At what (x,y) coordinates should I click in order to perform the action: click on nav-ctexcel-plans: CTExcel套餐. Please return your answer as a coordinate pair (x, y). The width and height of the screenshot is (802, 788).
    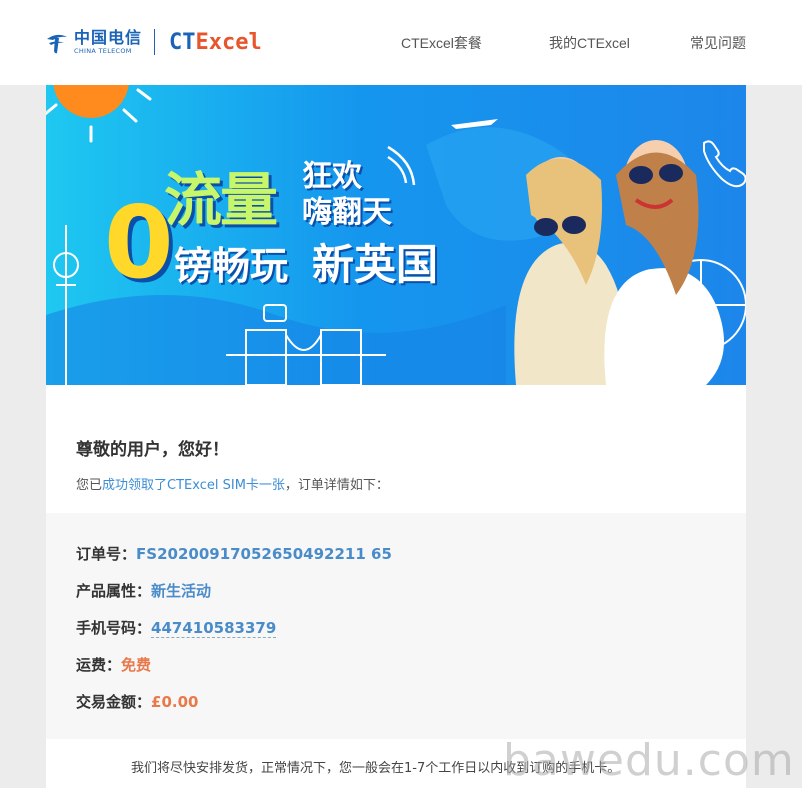
    Looking at the image, I should click on (441, 43).